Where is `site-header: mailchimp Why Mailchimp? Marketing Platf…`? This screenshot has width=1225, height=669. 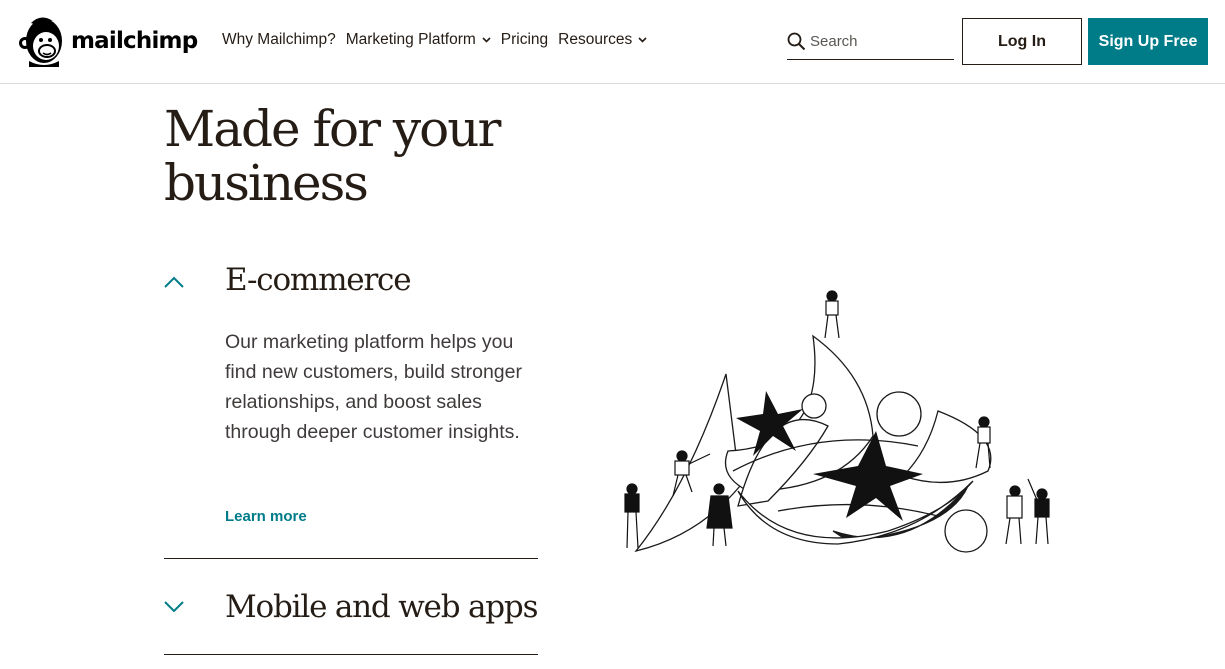
site-header: mailchimp Why Mailchimp? Marketing Platf… is located at coordinates (612, 42).